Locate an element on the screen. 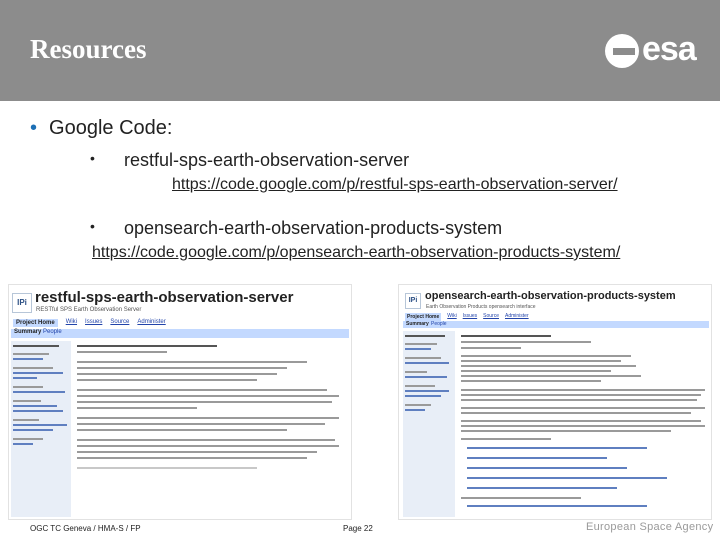 The image size is (720, 540). sub-bullet-restful: • restful-sps-earth-observation-server is located at coordinates (250, 160).